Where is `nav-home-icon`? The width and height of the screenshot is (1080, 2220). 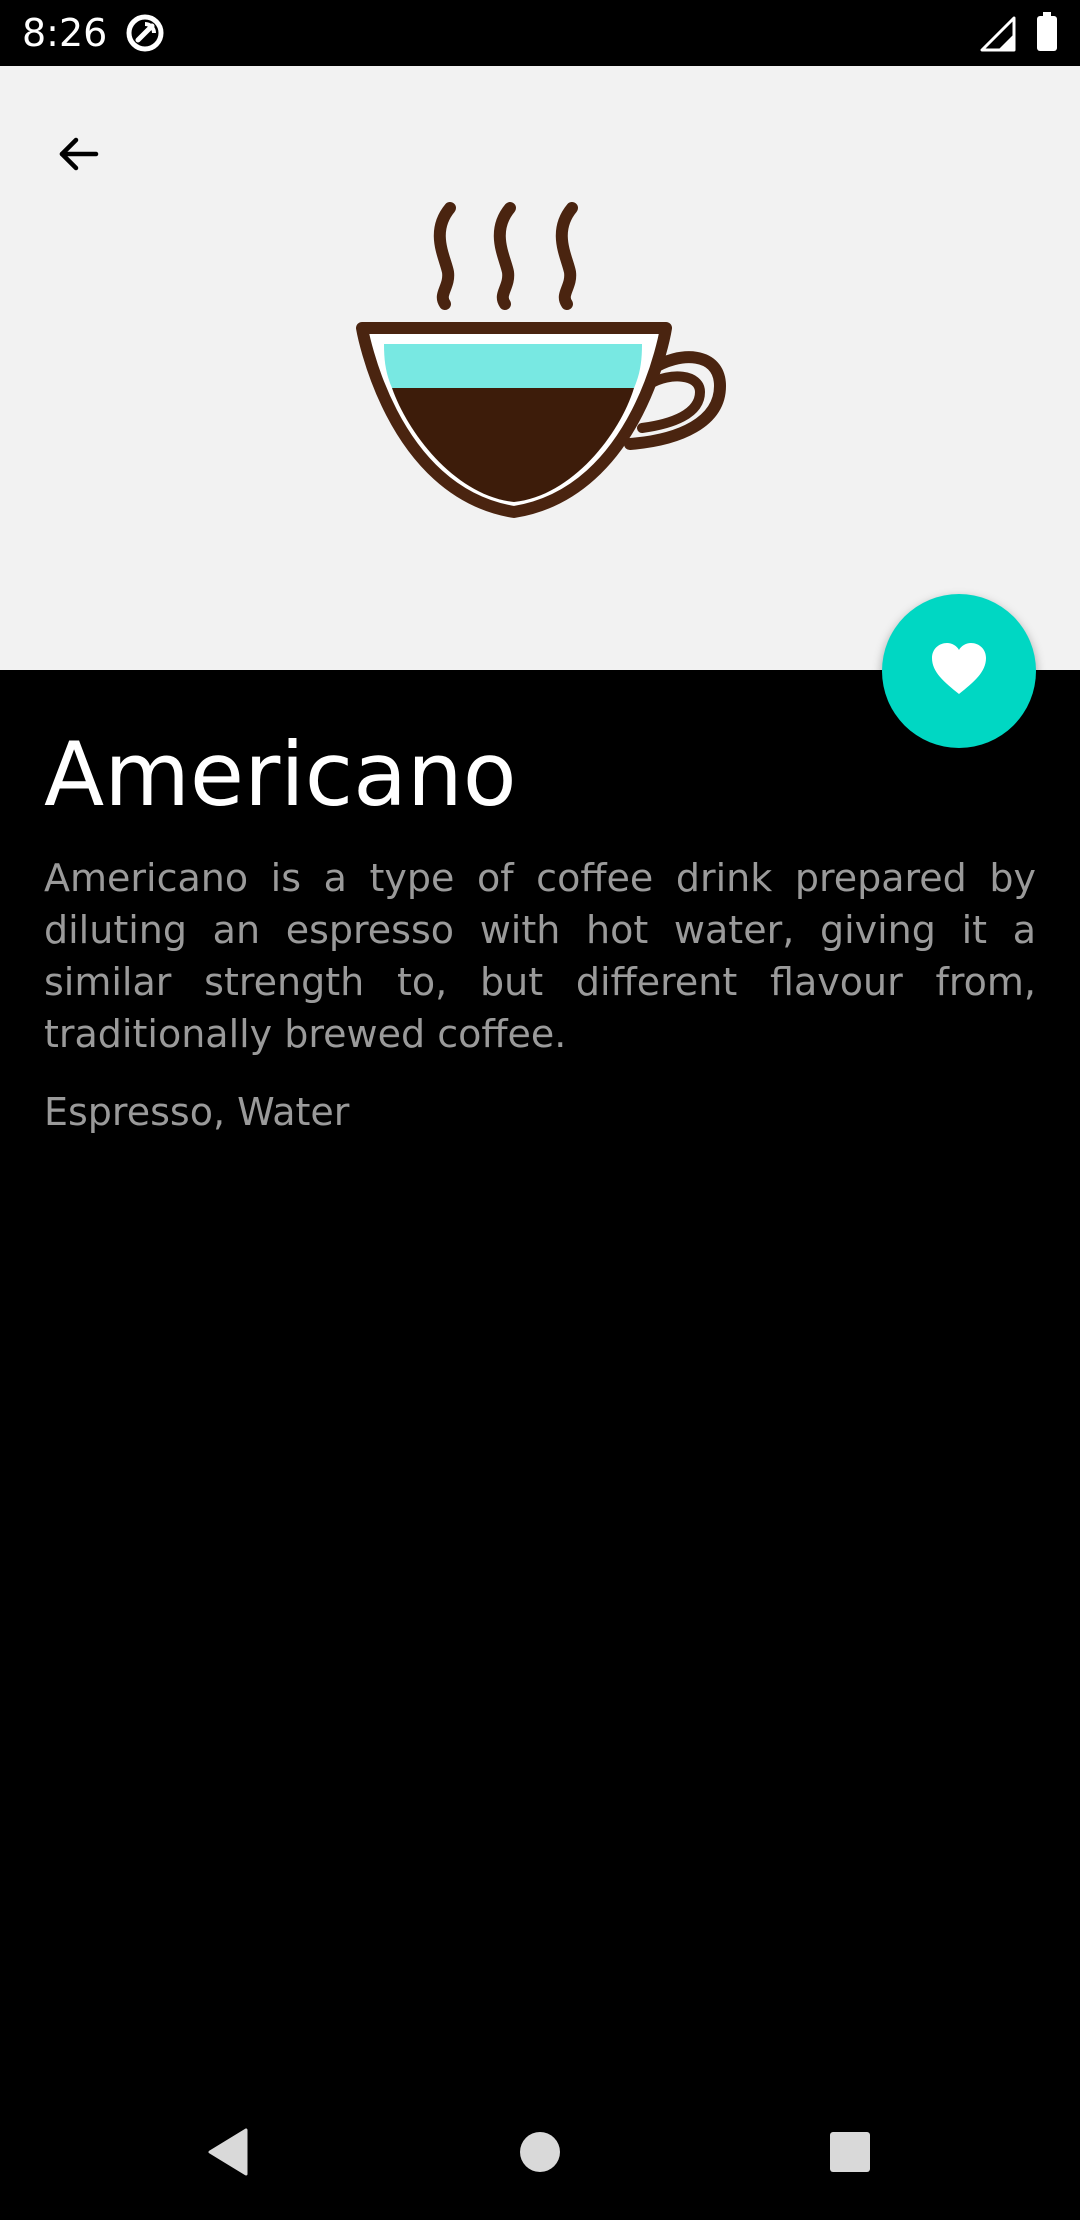
nav-home-icon is located at coordinates (540, 2154).